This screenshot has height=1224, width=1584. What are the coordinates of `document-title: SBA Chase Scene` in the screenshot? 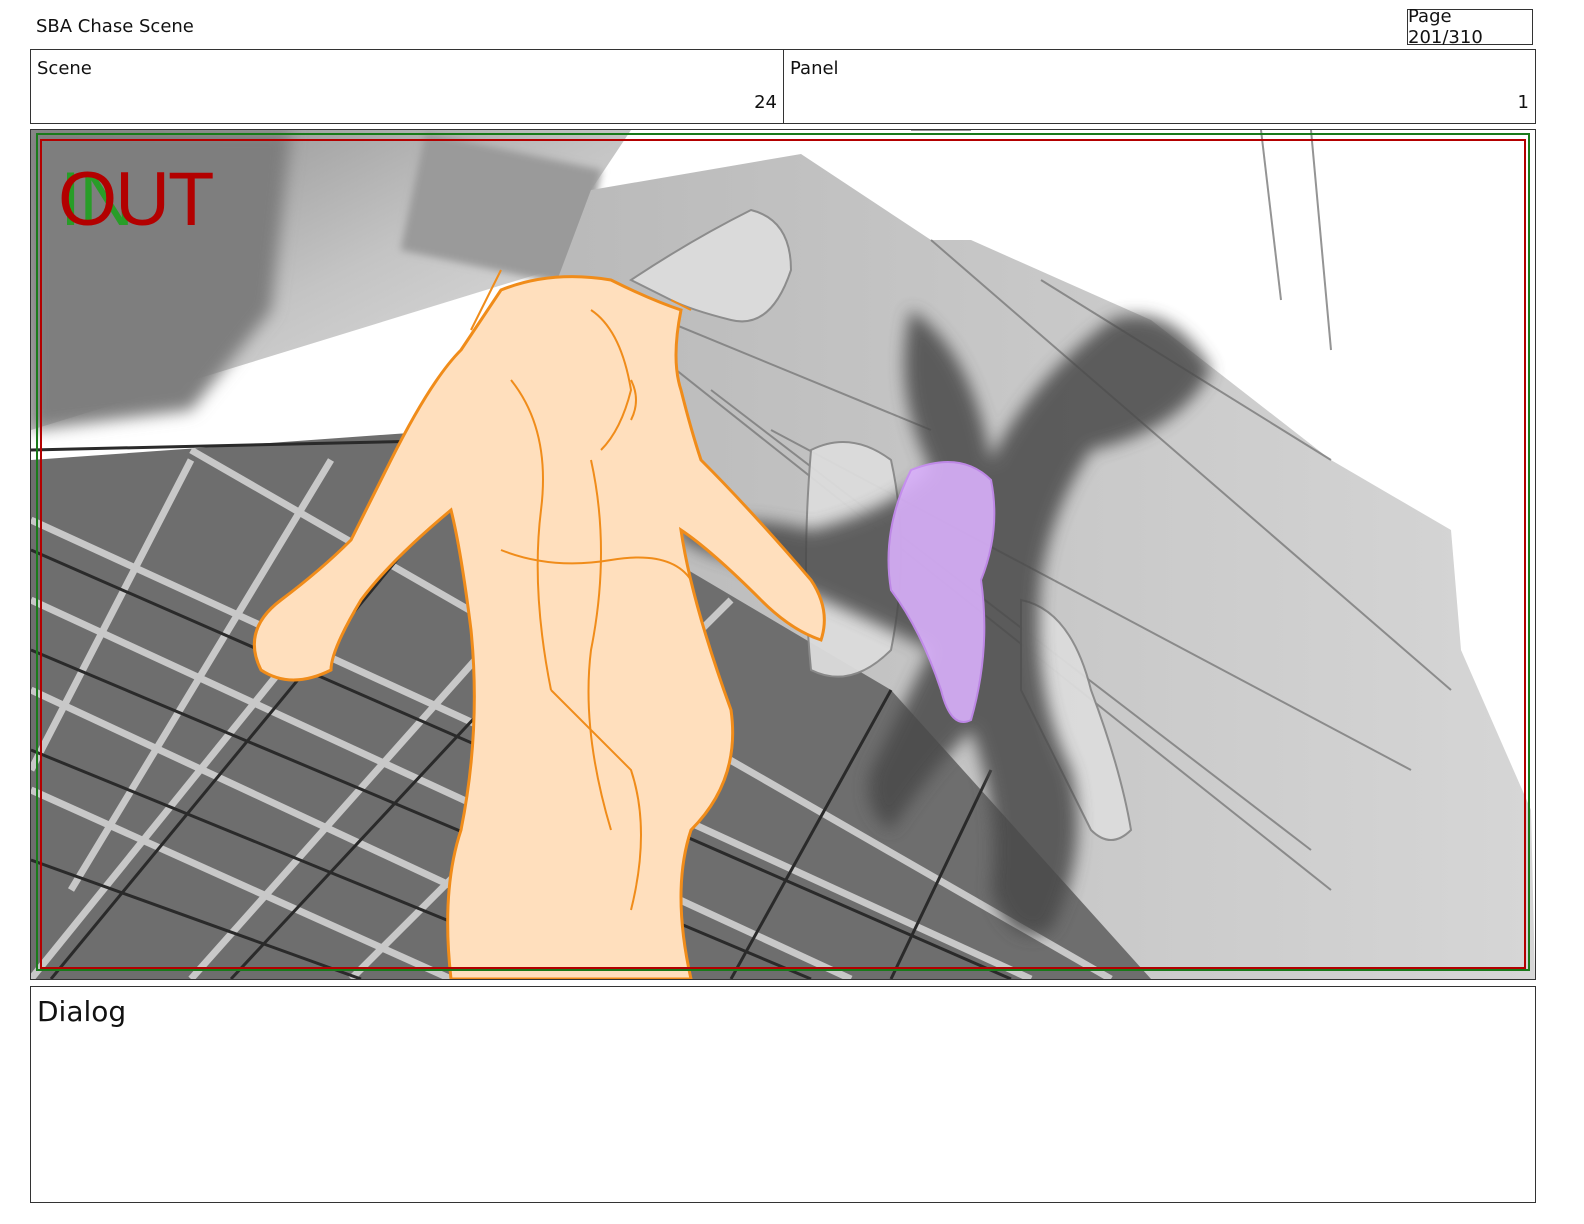 It's located at (115, 26).